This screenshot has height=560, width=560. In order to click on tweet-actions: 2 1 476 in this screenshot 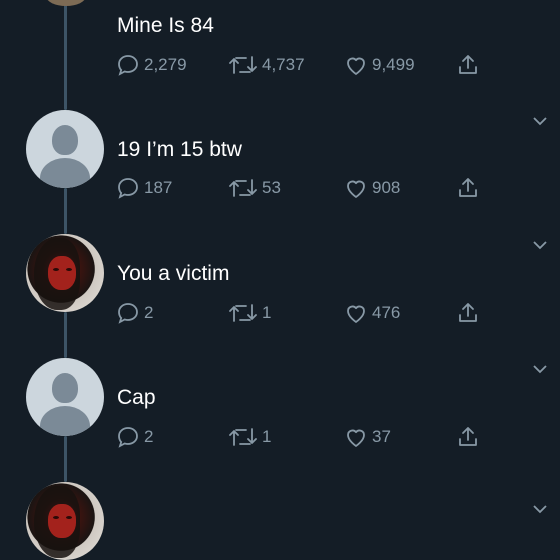, I will do `click(306, 313)`.